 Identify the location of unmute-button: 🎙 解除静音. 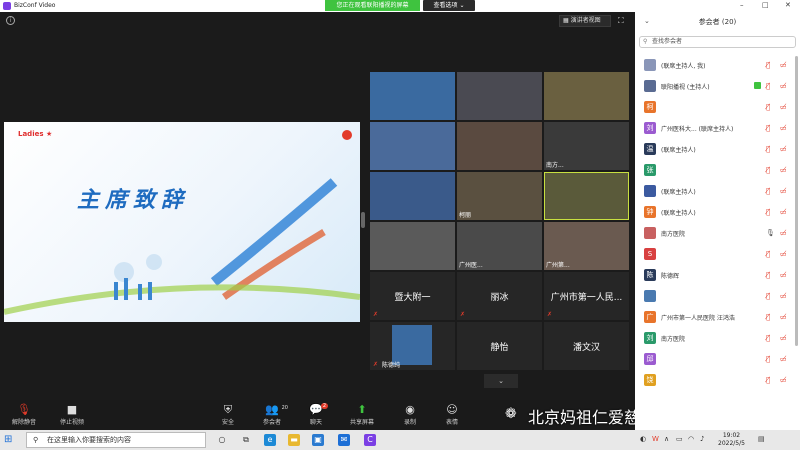
(24, 414).